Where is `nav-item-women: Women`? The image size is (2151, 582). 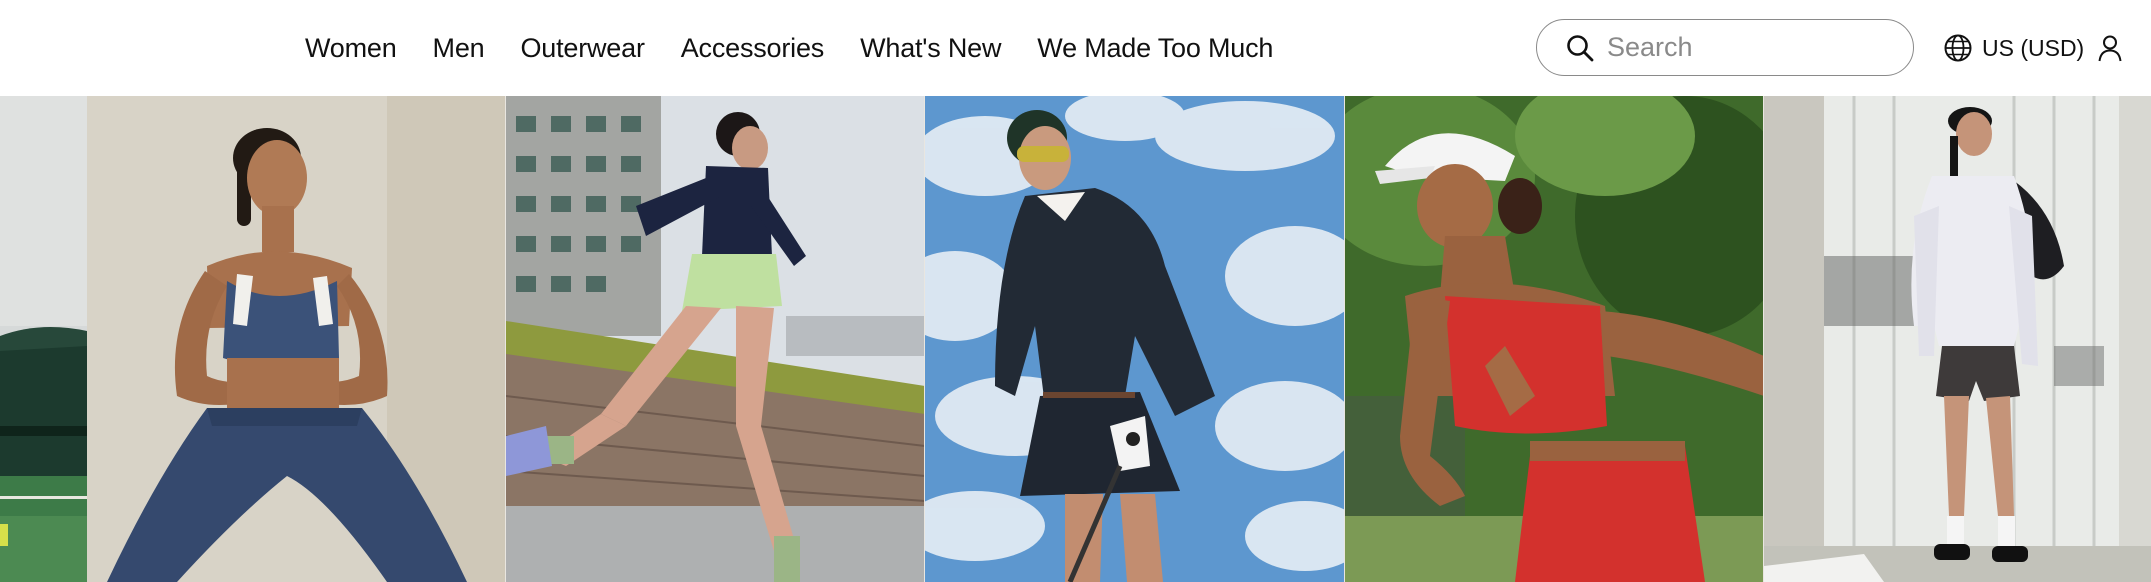 nav-item-women: Women is located at coordinates (351, 48).